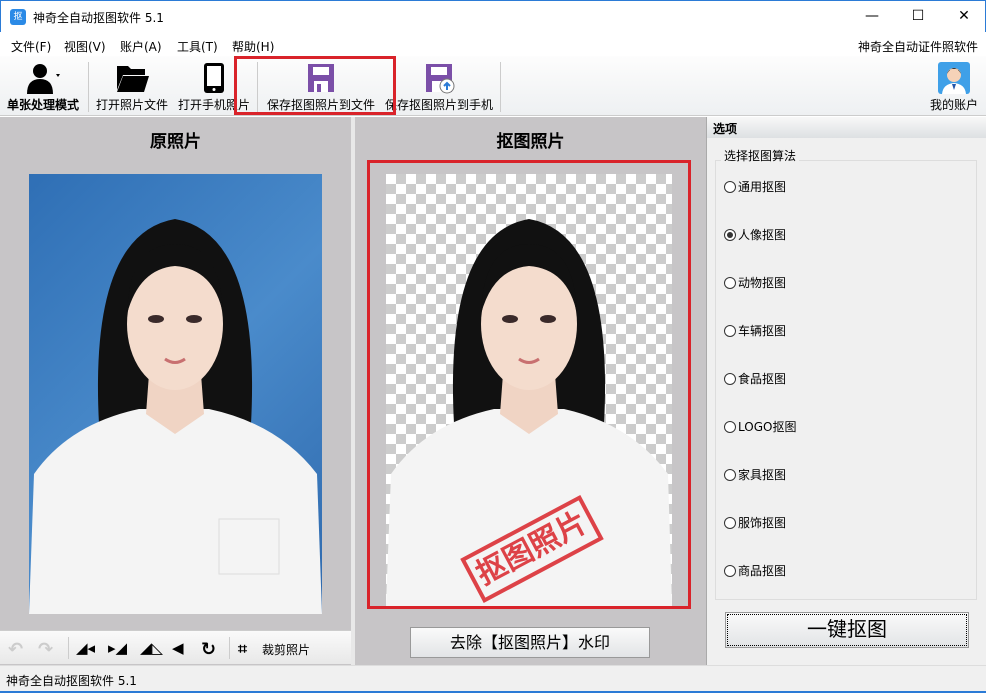 The image size is (986, 693). I want to click on id-photo-software-link: 神奇全自动证件照软件, so click(918, 46).